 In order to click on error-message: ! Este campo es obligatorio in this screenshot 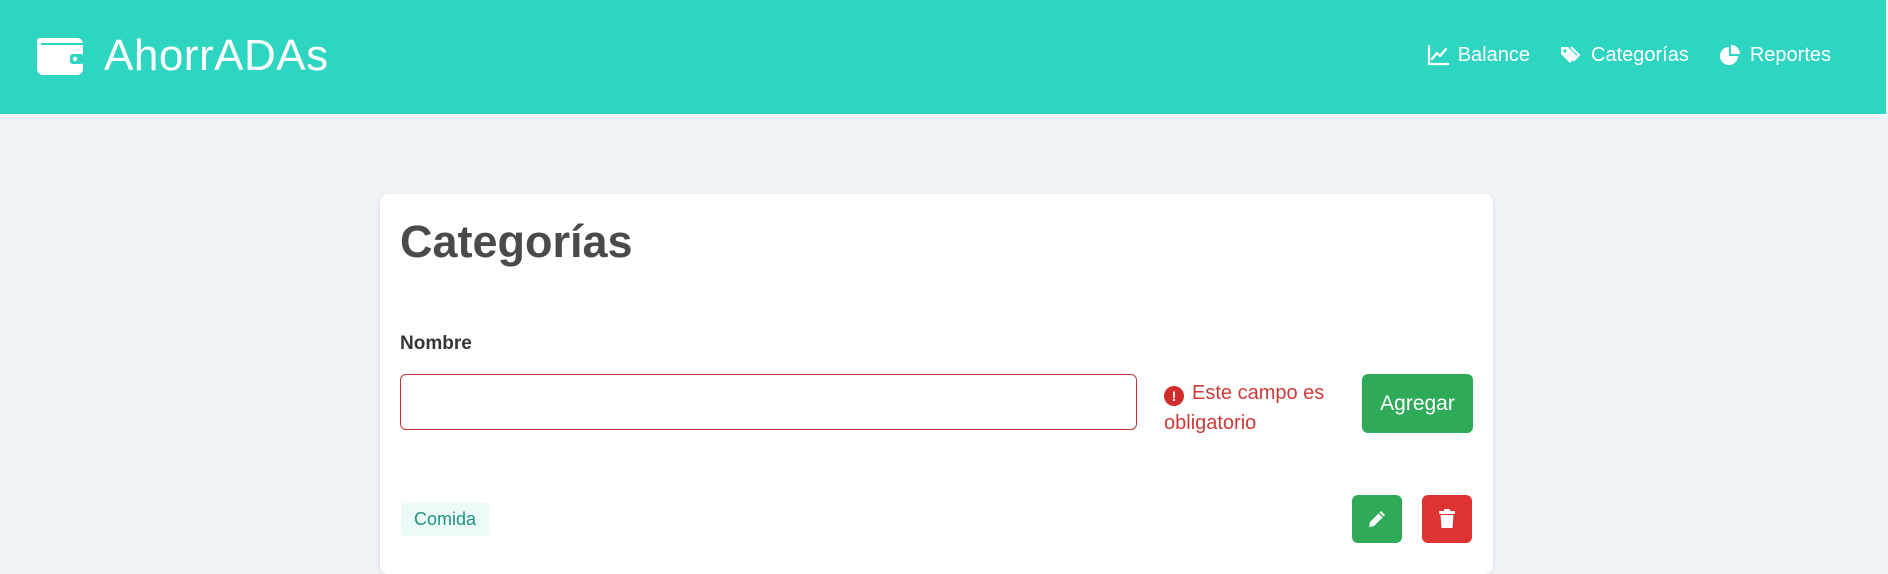, I will do `click(1251, 408)`.